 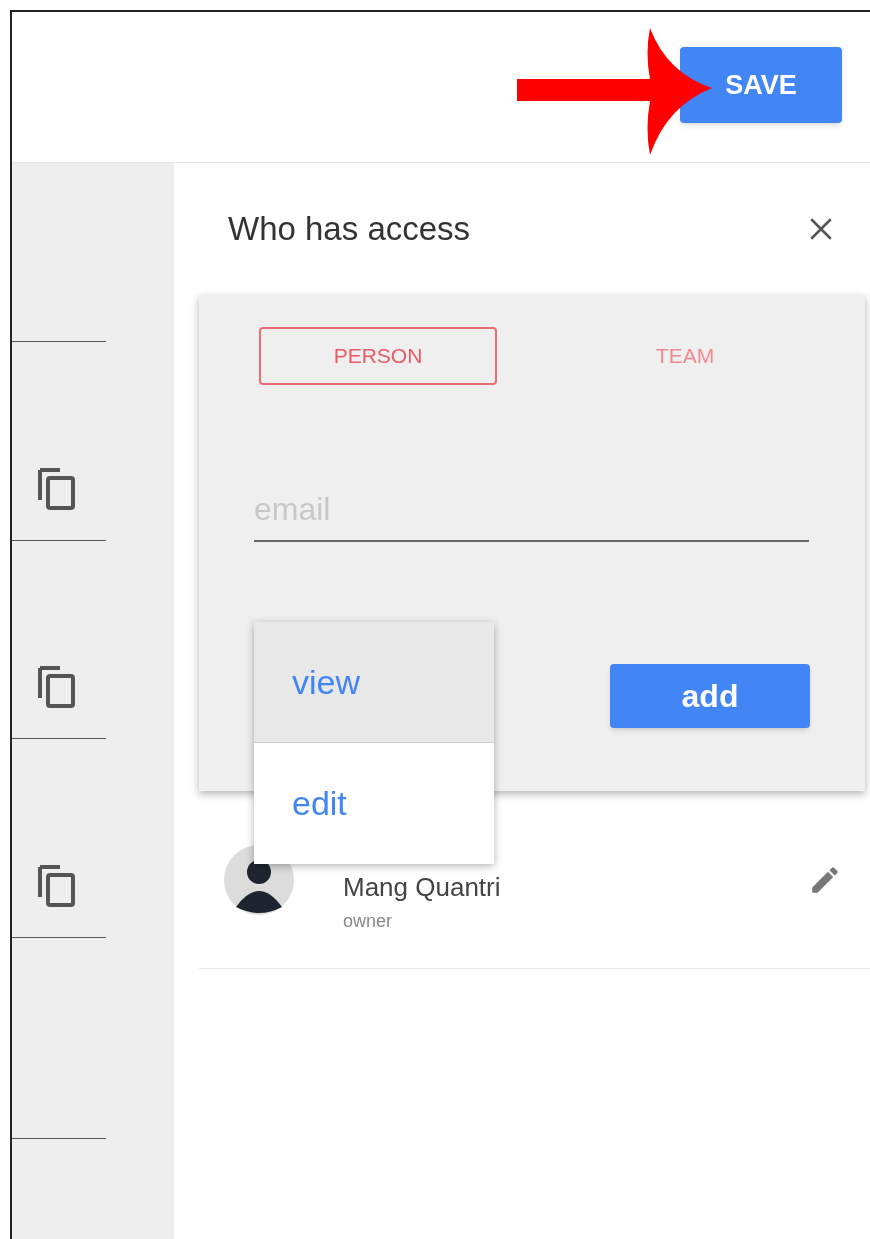 What do you see at coordinates (259, 879) in the screenshot?
I see `avatar` at bounding box center [259, 879].